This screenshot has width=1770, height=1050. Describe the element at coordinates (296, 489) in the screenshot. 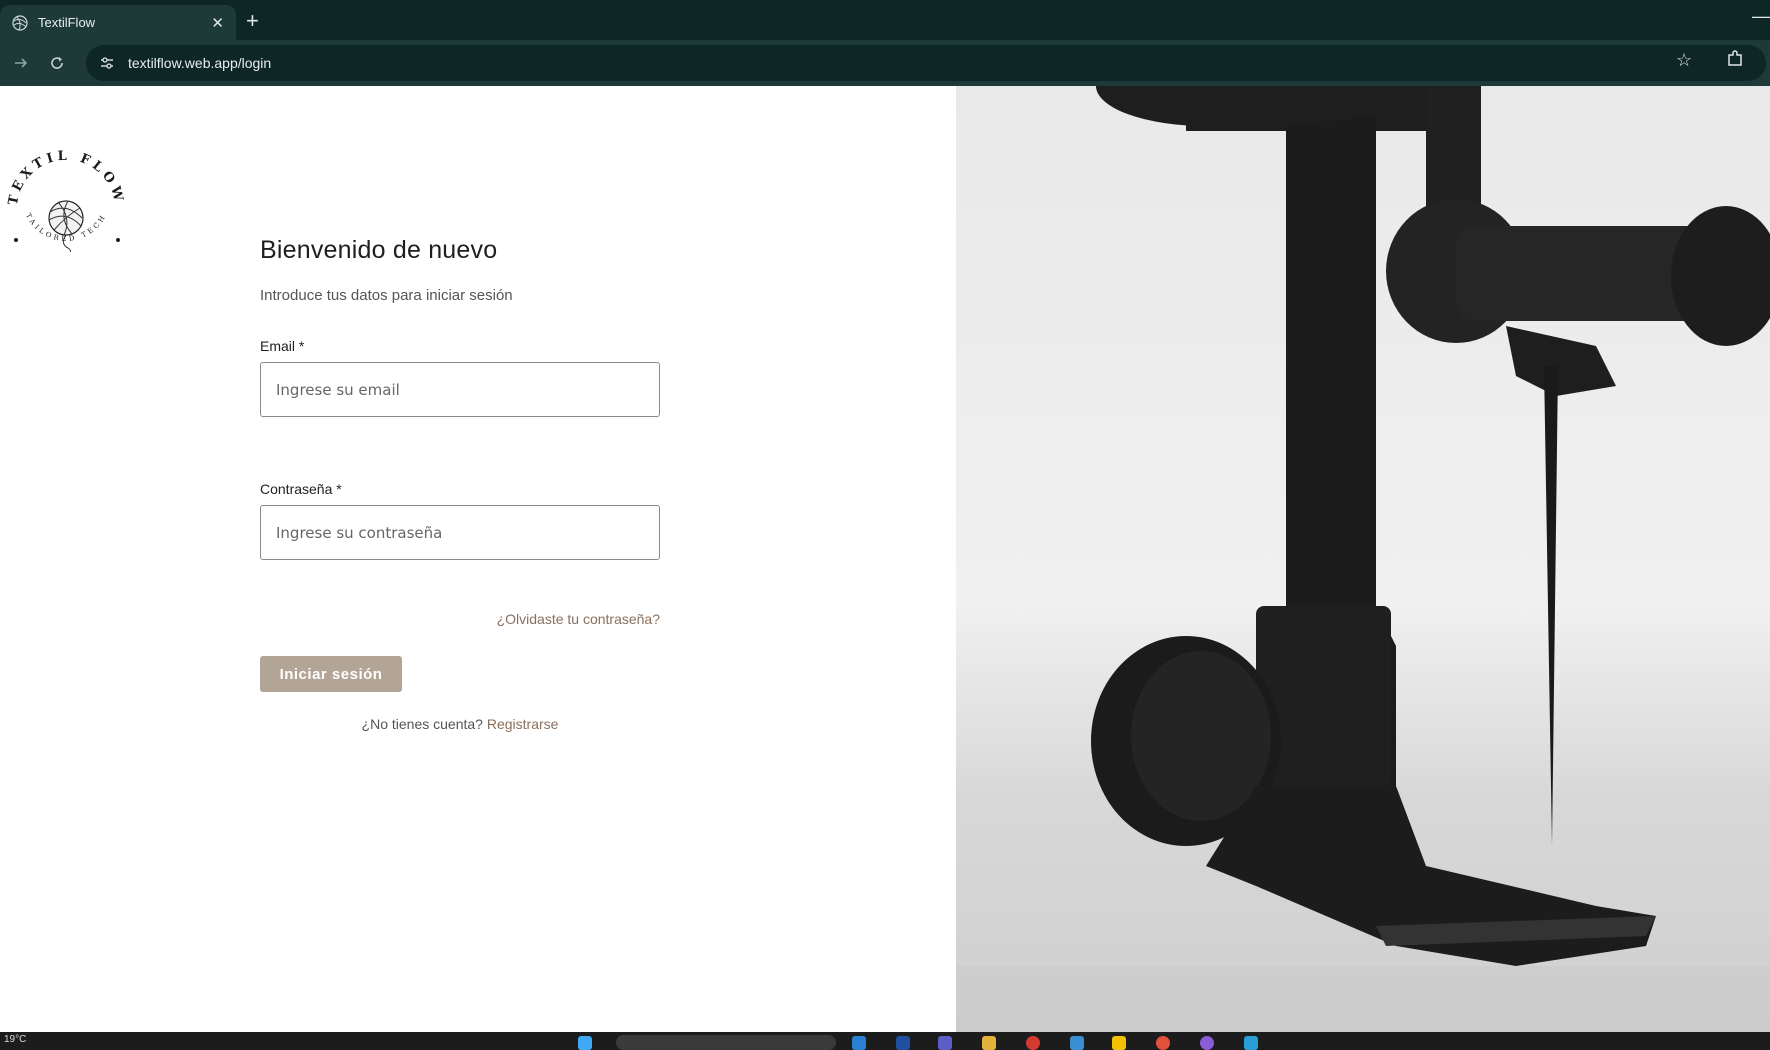

I see `password-label-text: Contraseña` at that location.